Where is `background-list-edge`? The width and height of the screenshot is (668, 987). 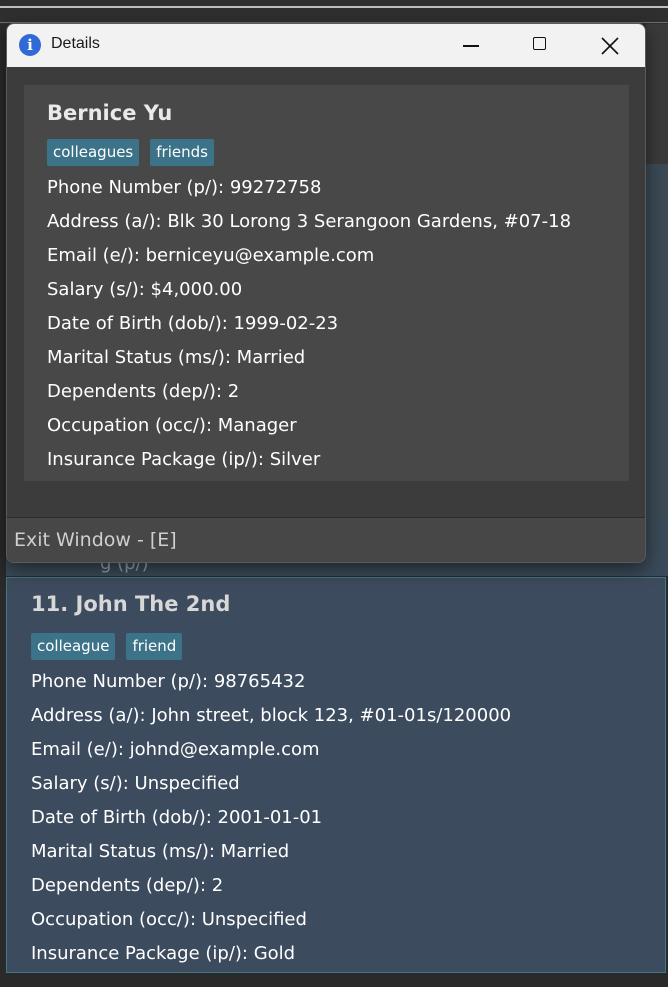 background-list-edge is located at coordinates (657, 364).